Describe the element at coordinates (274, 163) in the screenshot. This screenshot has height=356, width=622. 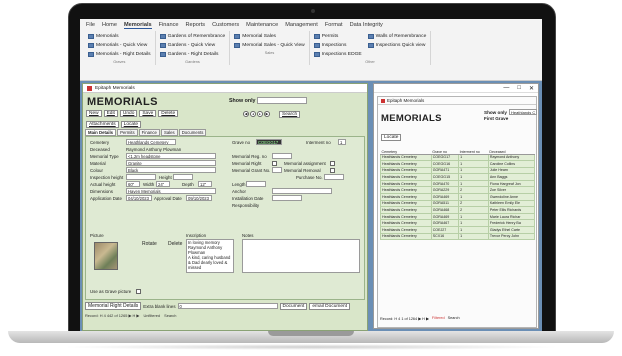
I see `memorial-right-checkbox` at that location.